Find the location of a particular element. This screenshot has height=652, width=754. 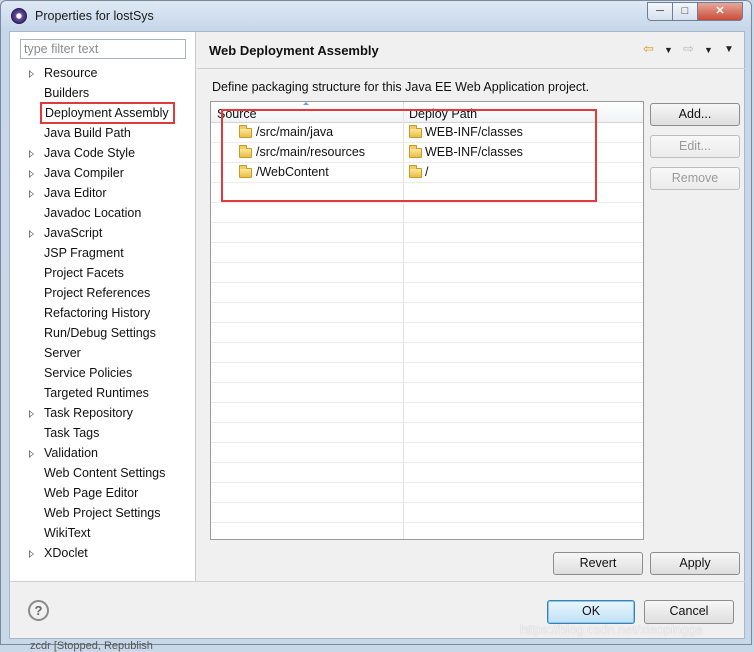

tree-item-label: Task Tags is located at coordinates (72, 433).